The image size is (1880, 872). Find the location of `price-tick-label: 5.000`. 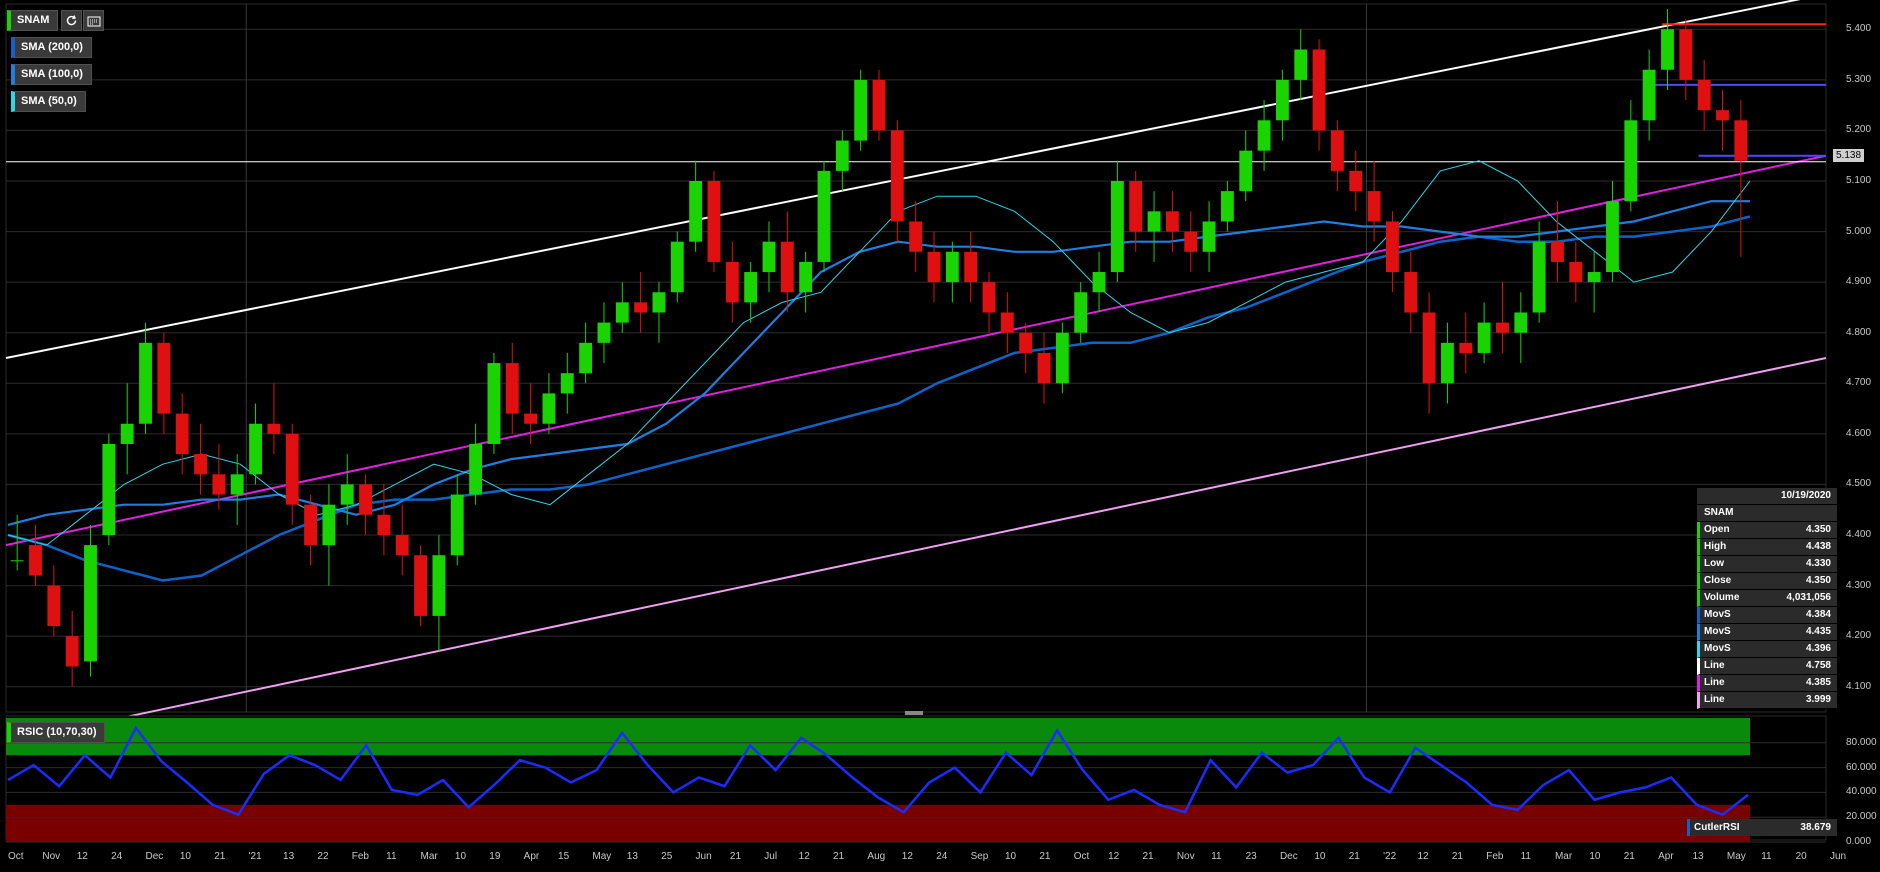

price-tick-label: 5.000 is located at coordinates (1859, 231).